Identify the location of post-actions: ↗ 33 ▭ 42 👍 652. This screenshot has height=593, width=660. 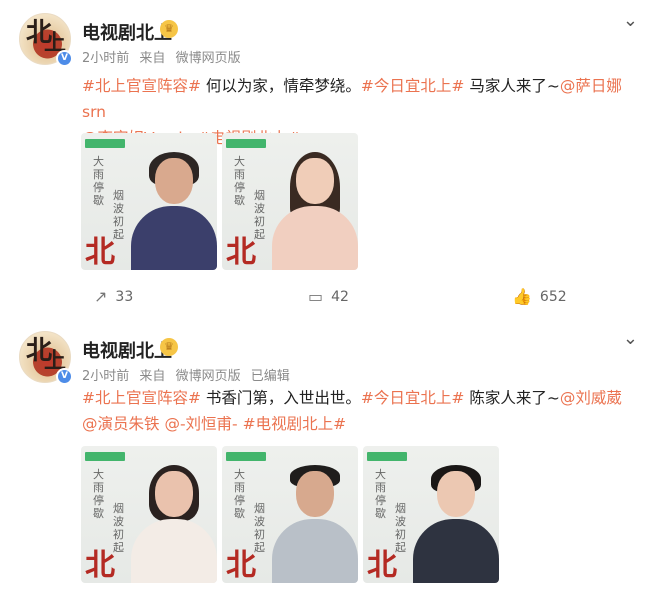
(330, 297).